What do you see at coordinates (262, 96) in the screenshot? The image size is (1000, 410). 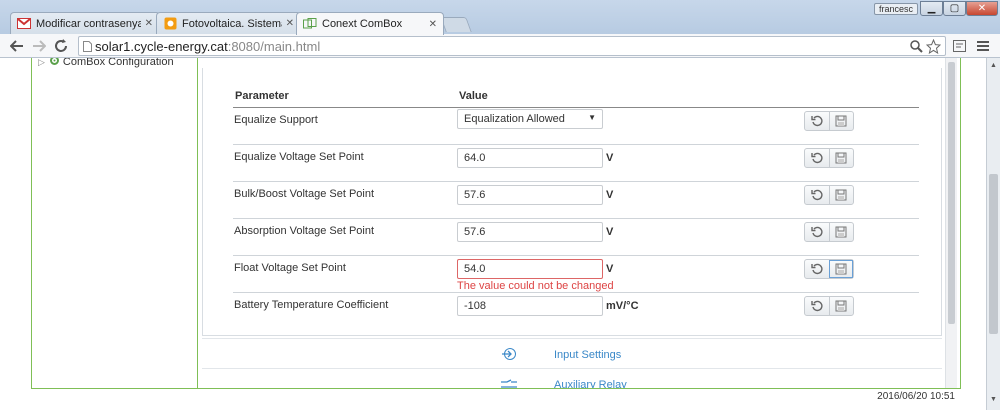 I see `column-header-parameter: Parameter` at bounding box center [262, 96].